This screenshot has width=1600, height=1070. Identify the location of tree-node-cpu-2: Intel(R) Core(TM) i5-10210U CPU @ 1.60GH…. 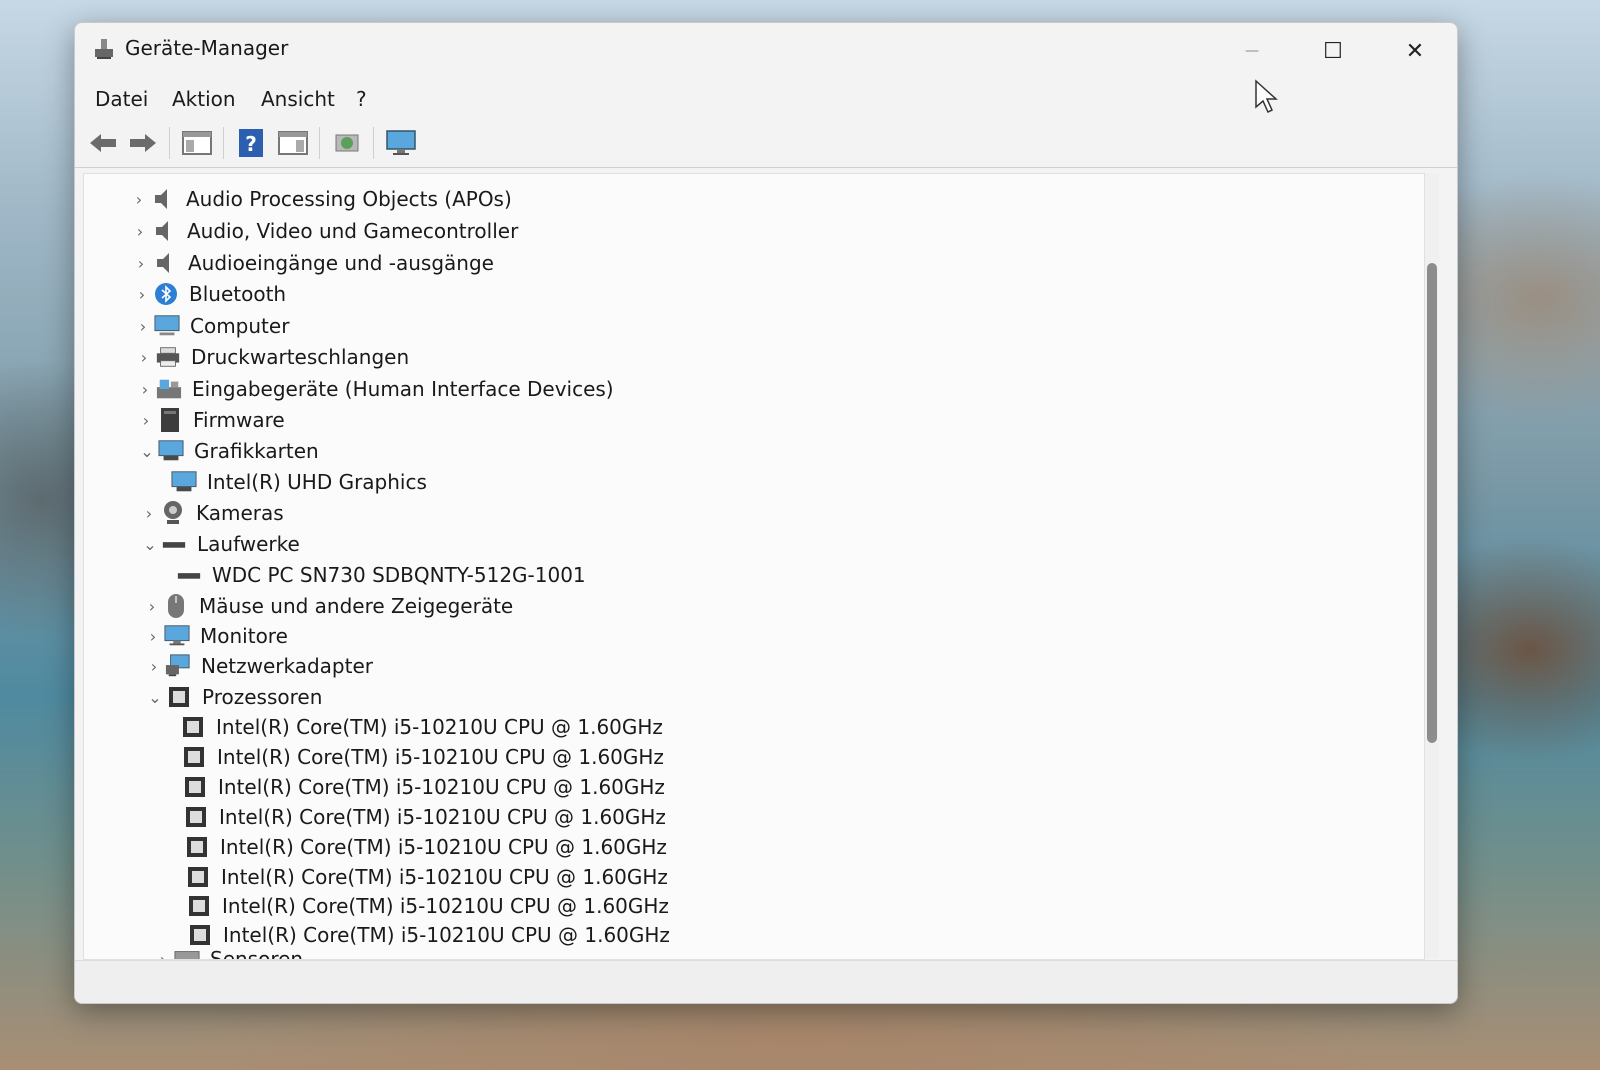
(423, 787).